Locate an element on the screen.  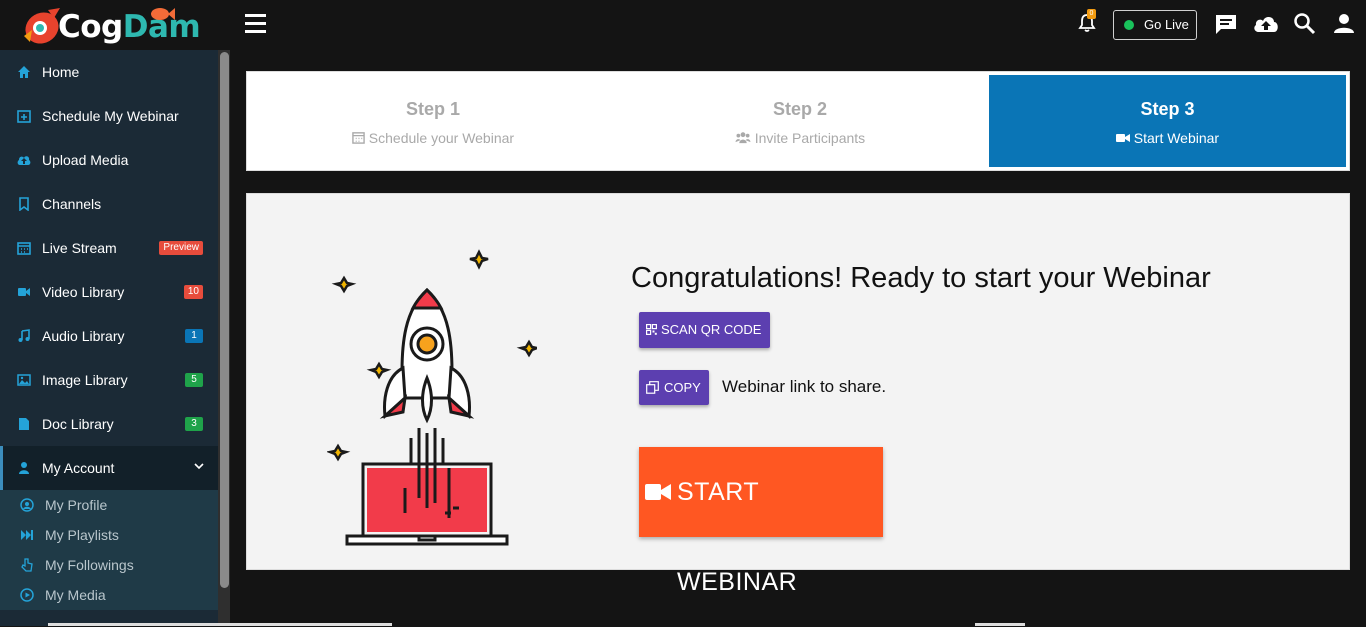
document-icon is located at coordinates (24, 424).